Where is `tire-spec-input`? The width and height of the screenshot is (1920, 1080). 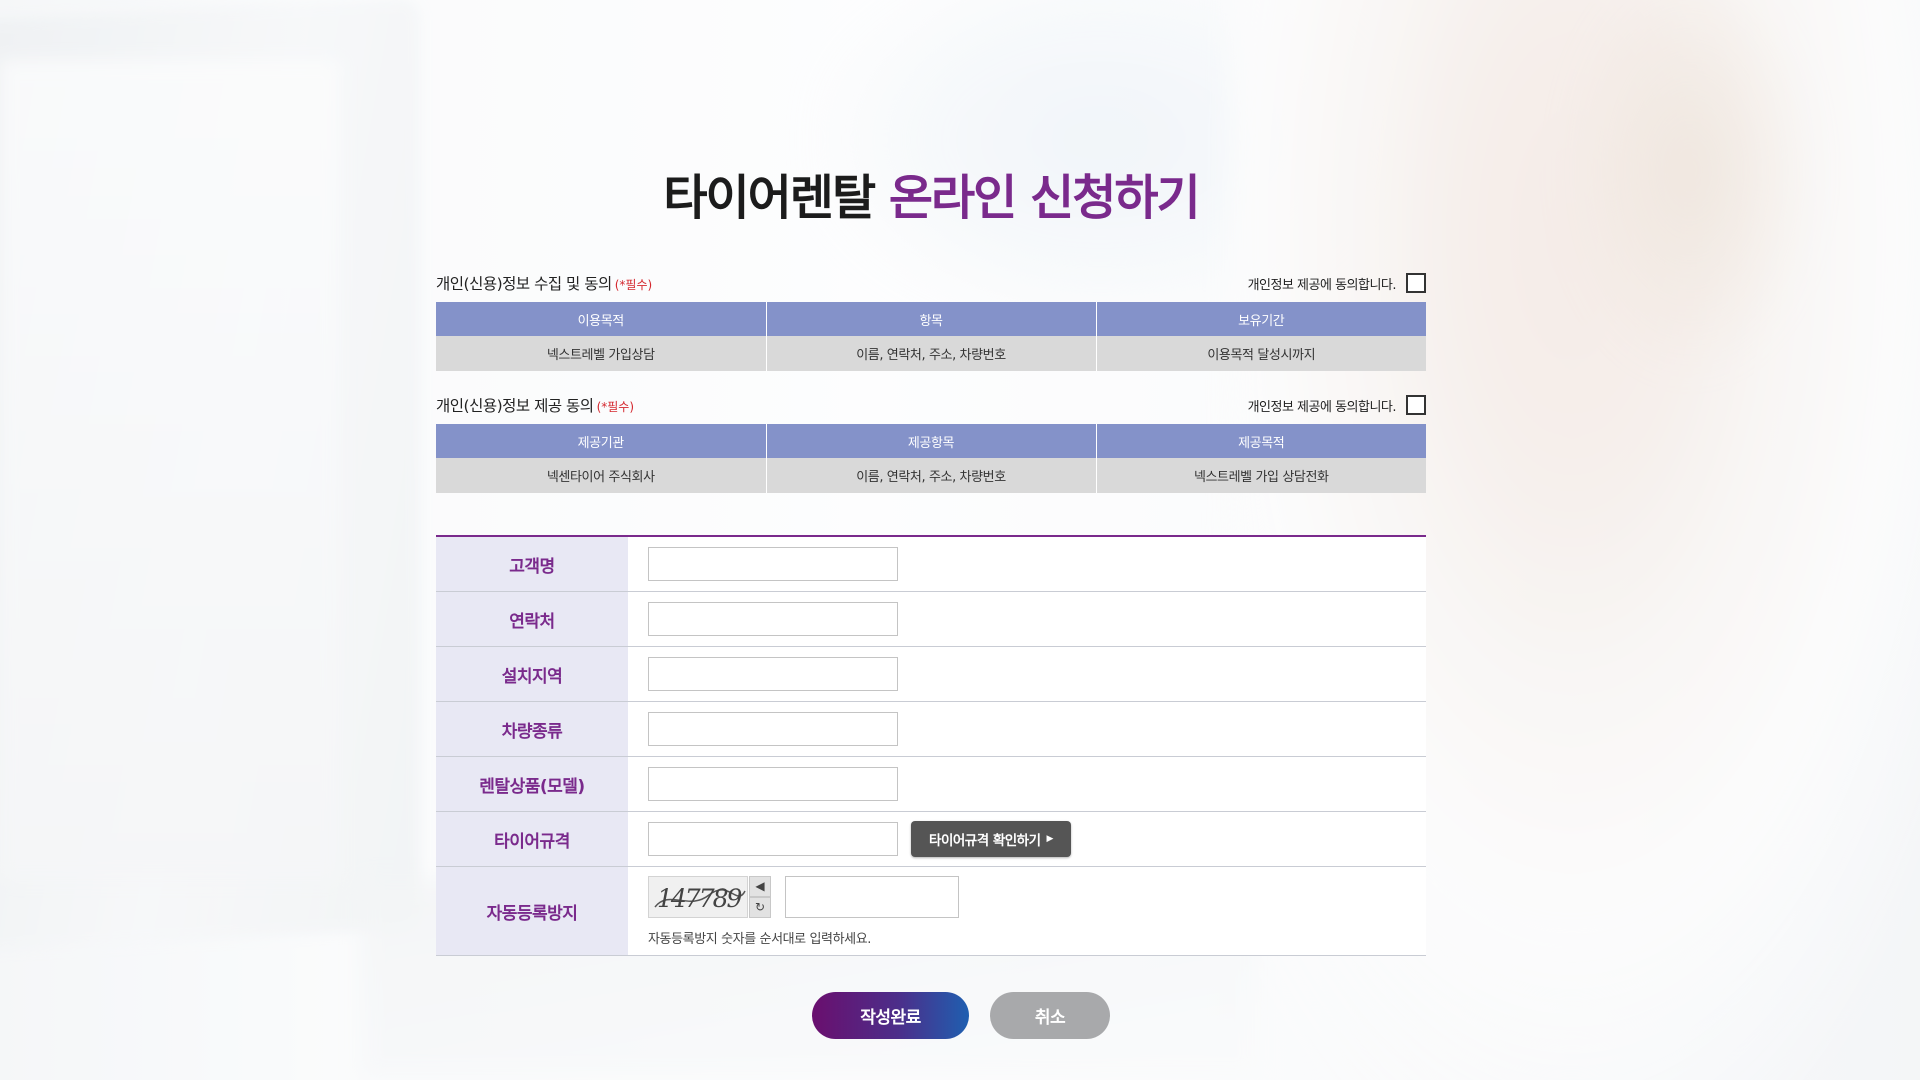 tire-spec-input is located at coordinates (773, 839).